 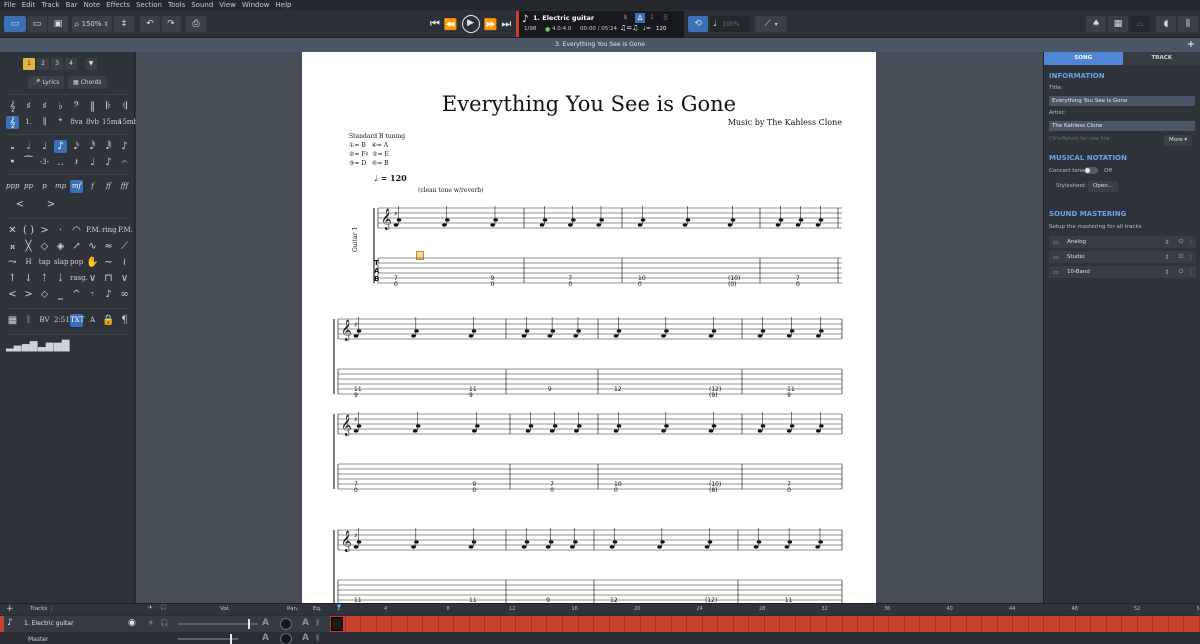 I want to click on voice-1-button: 1, so click(x=29, y=64).